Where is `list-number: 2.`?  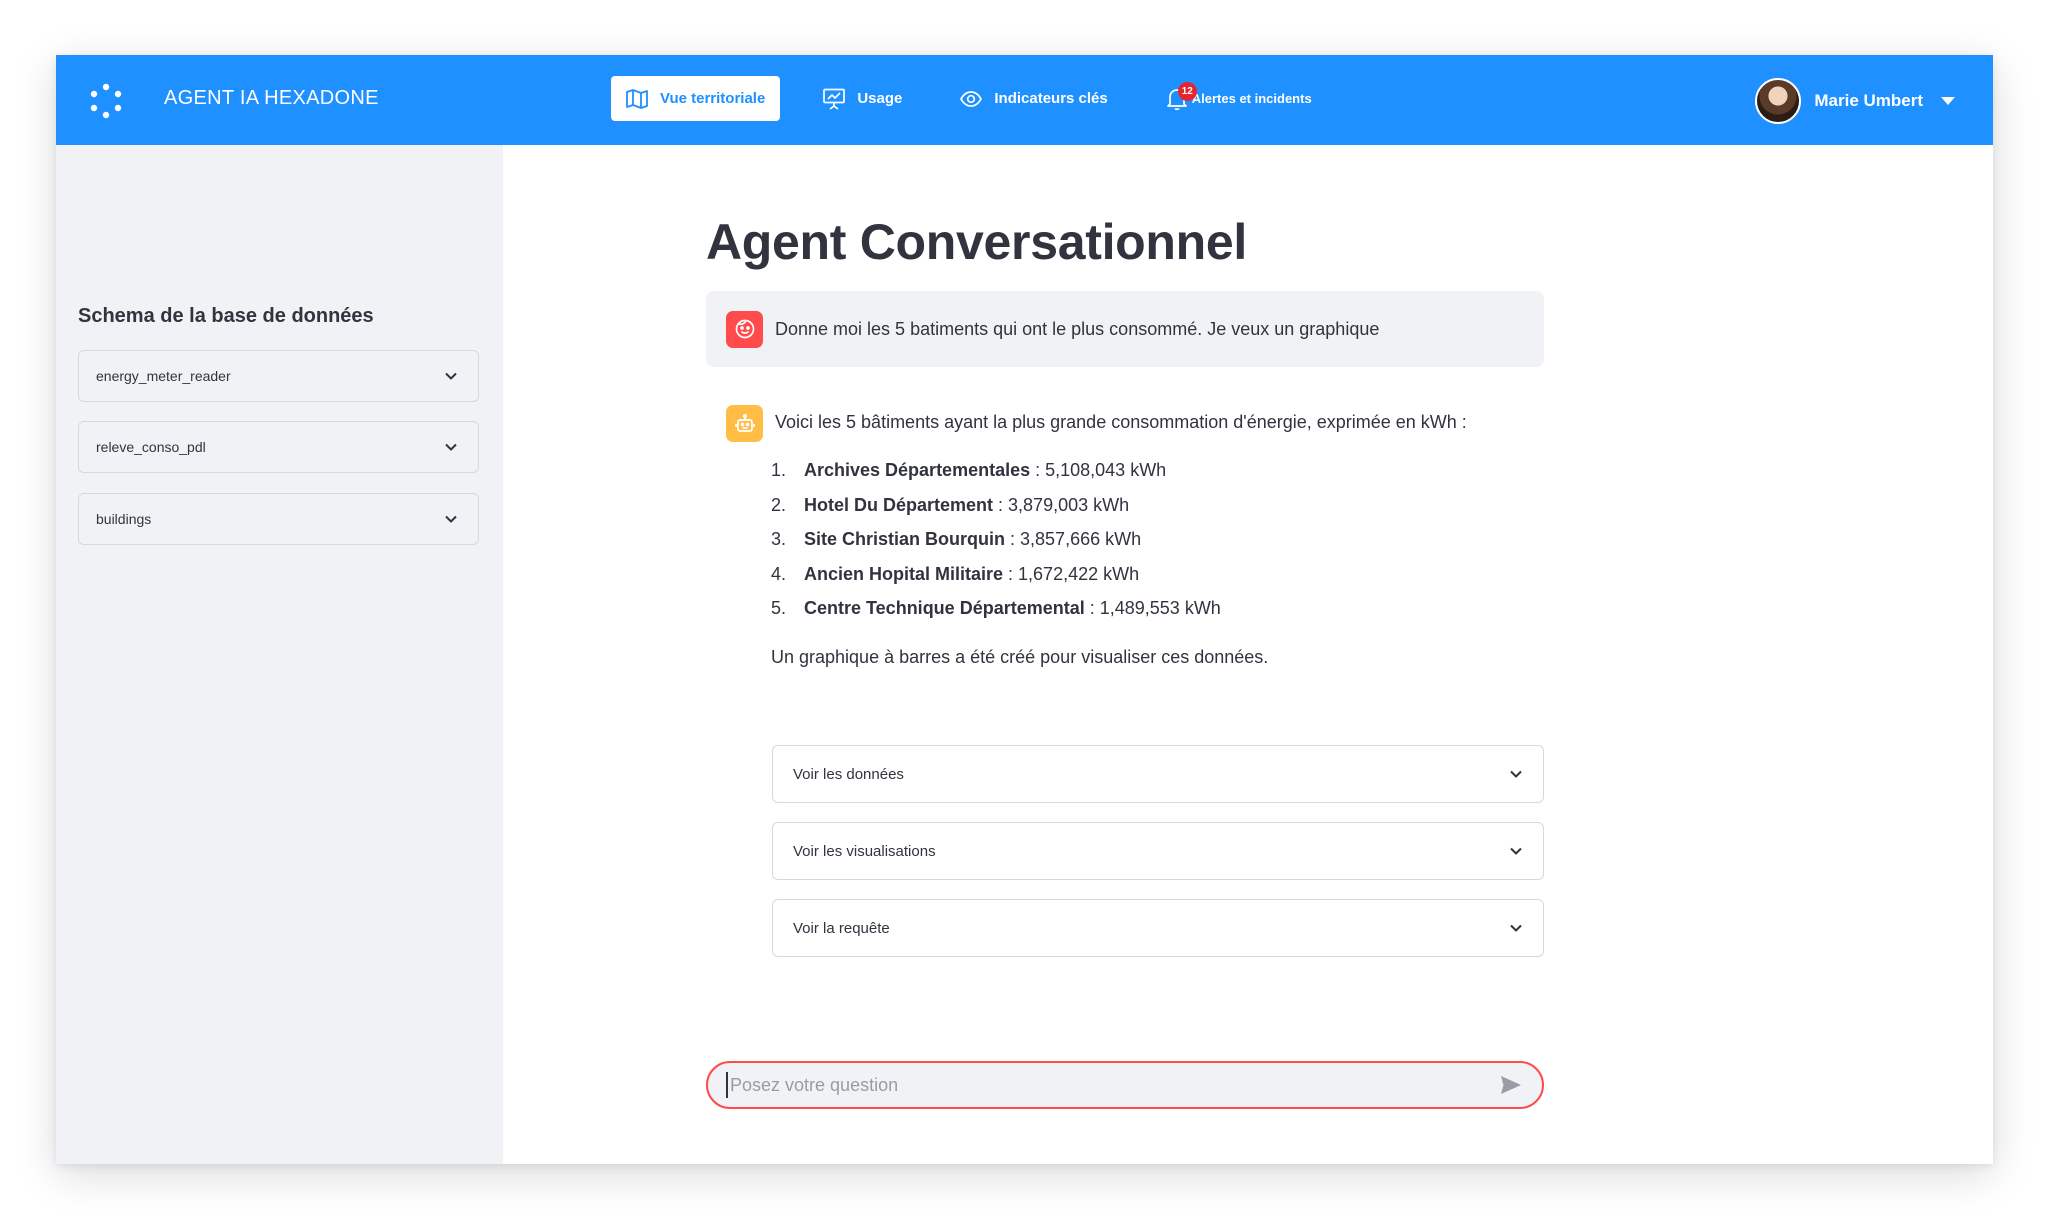
list-number: 2. is located at coordinates (779, 504).